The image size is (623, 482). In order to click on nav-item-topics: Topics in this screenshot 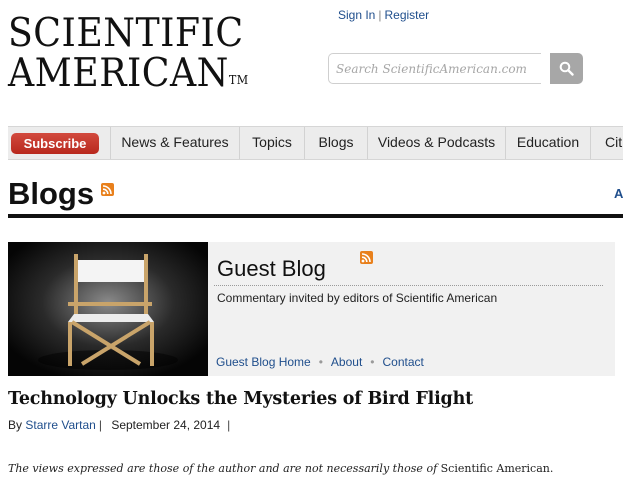, I will do `click(271, 143)`.